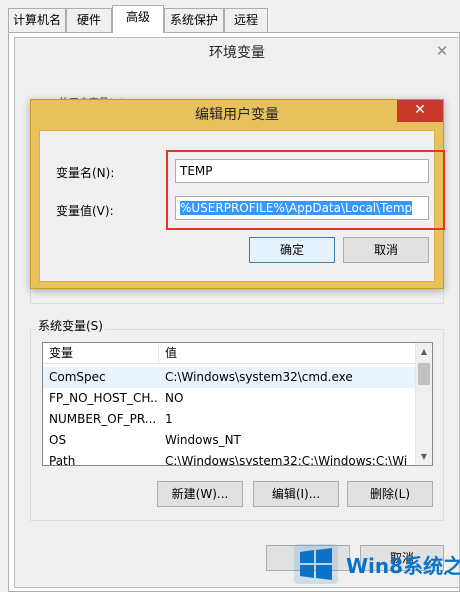 The height and width of the screenshot is (592, 460). What do you see at coordinates (424, 351) in the screenshot?
I see `scroll-up-icon: ▲` at bounding box center [424, 351].